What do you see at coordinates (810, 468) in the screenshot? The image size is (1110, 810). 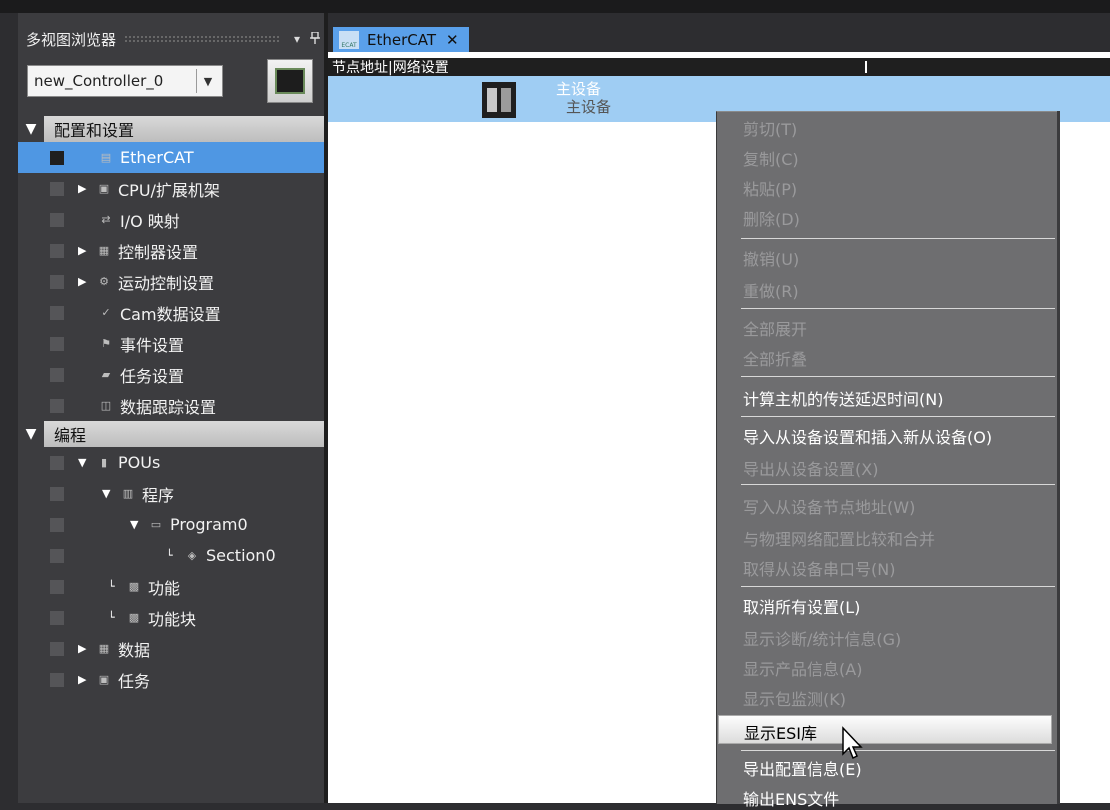 I see `menu-item-export-slave: 导出从设备设置(X)` at bounding box center [810, 468].